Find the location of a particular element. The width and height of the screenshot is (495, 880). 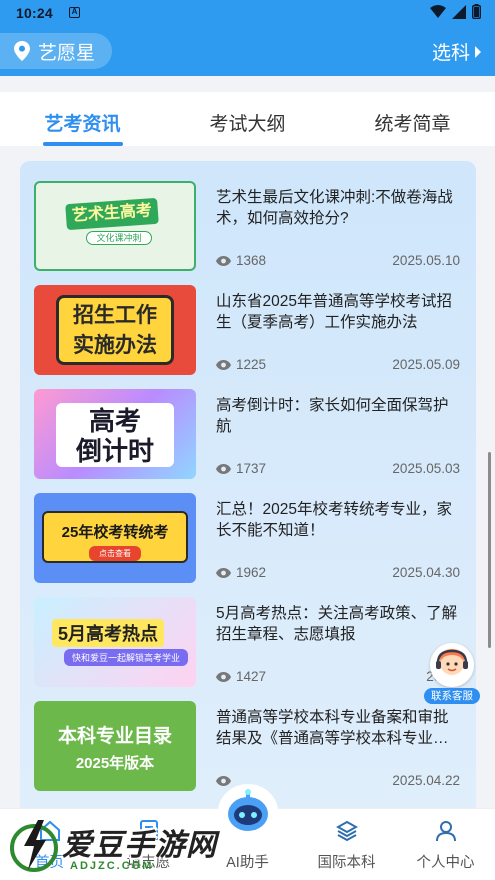

article-title: 艺术生最后文化课冲刺:不做卷海战术，如何高效抢分? is located at coordinates (334, 208).